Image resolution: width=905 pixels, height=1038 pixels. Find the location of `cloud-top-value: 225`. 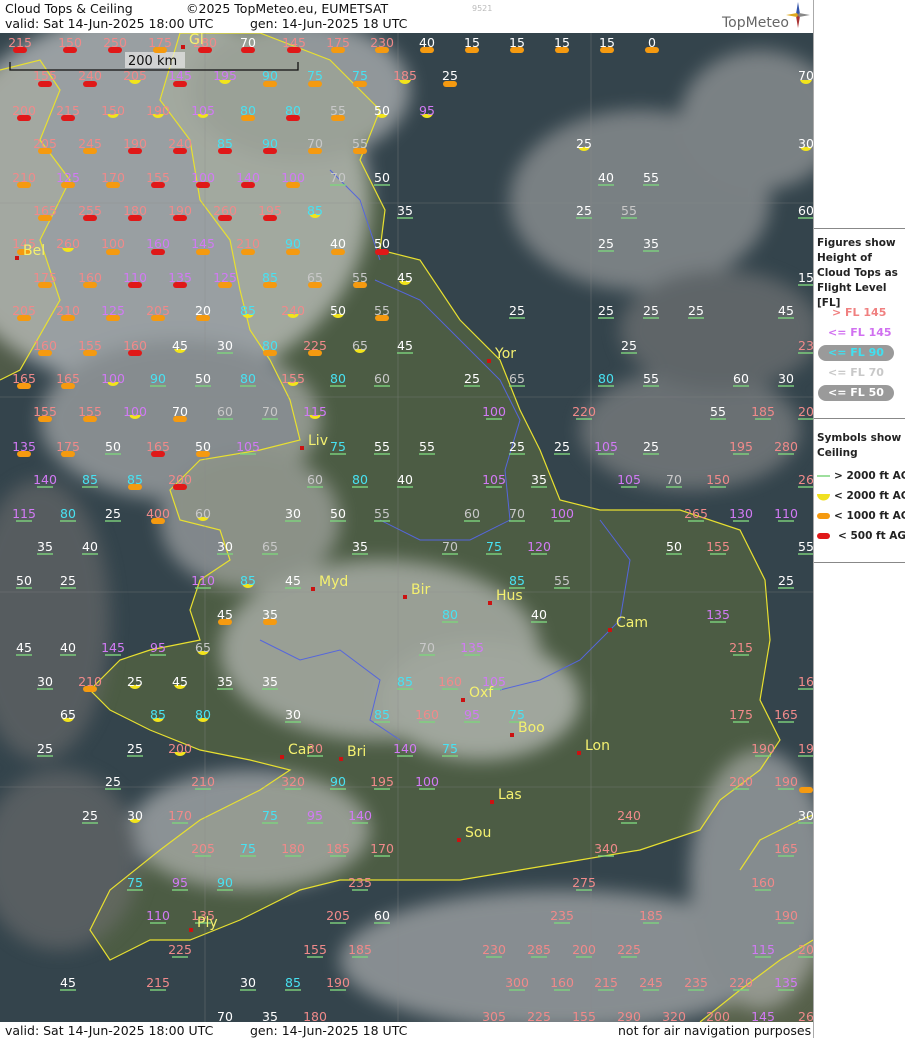

cloud-top-value: 225 is located at coordinates (539, 1015).